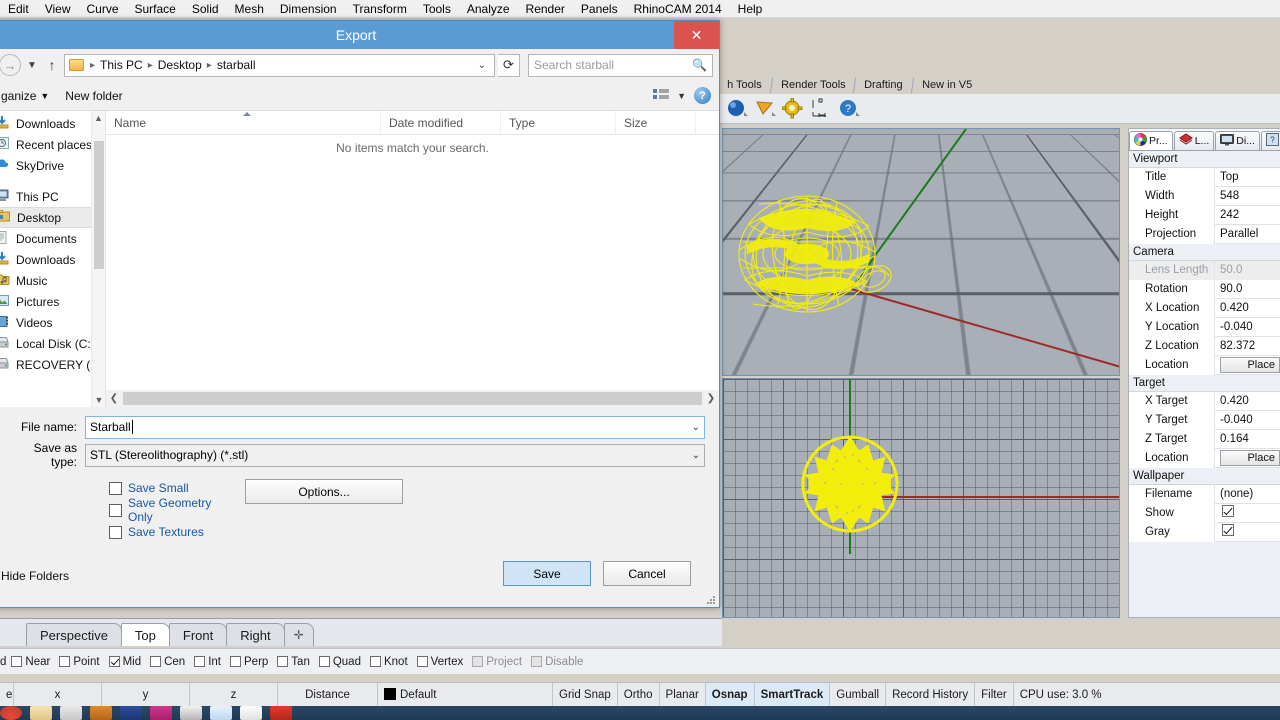 The height and width of the screenshot is (720, 1280). Describe the element at coordinates (255, 634) in the screenshot. I see `viewport-tab-right: Right` at that location.